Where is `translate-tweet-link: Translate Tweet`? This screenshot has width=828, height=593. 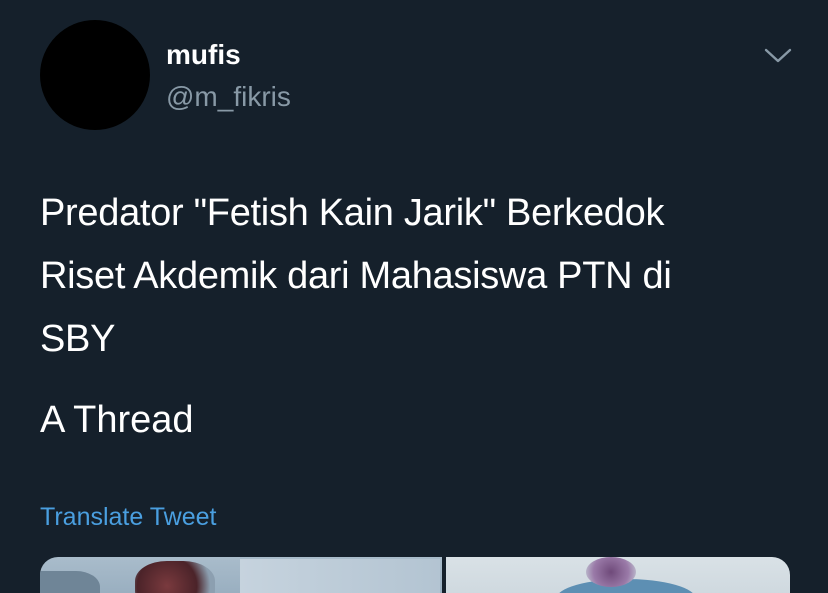
translate-tweet-link: Translate Tweet is located at coordinates (128, 517).